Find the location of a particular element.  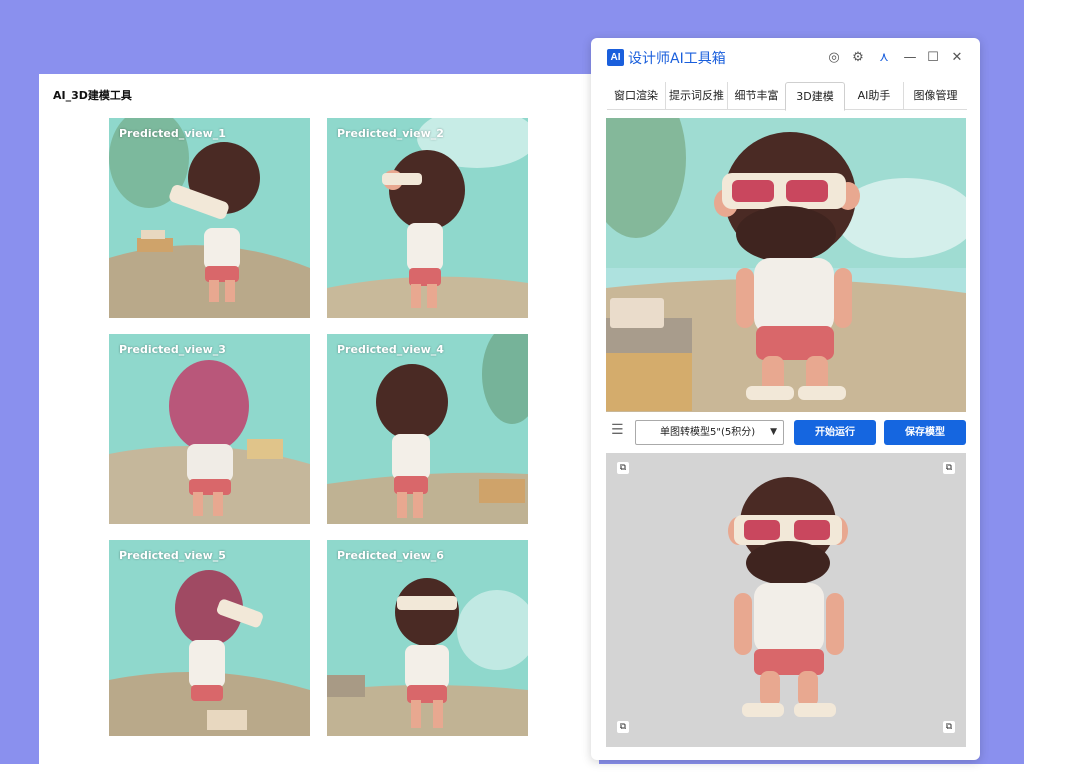

model-select-dropdown: 单图转模型5"(5积分) ▼ is located at coordinates (709, 432).